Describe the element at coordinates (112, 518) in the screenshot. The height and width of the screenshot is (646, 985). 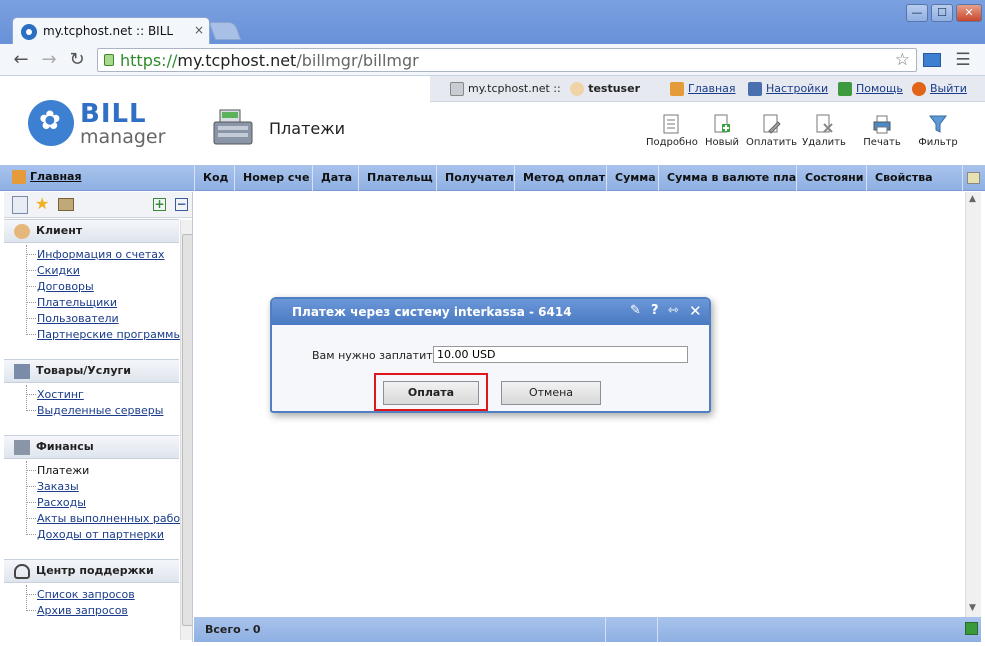
I see `sidebar-item-acts: Акты выполненных работ` at that location.